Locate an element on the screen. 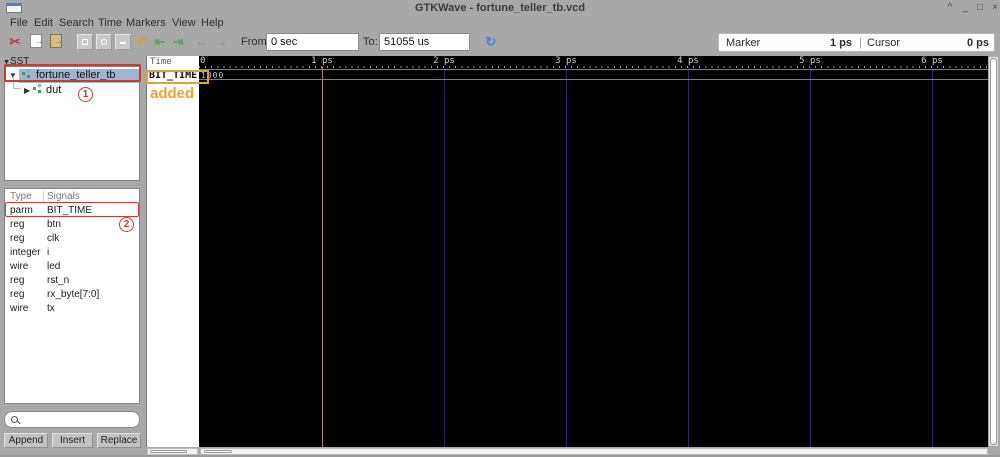 The width and height of the screenshot is (1000, 457). menu-view: View is located at coordinates (184, 23).